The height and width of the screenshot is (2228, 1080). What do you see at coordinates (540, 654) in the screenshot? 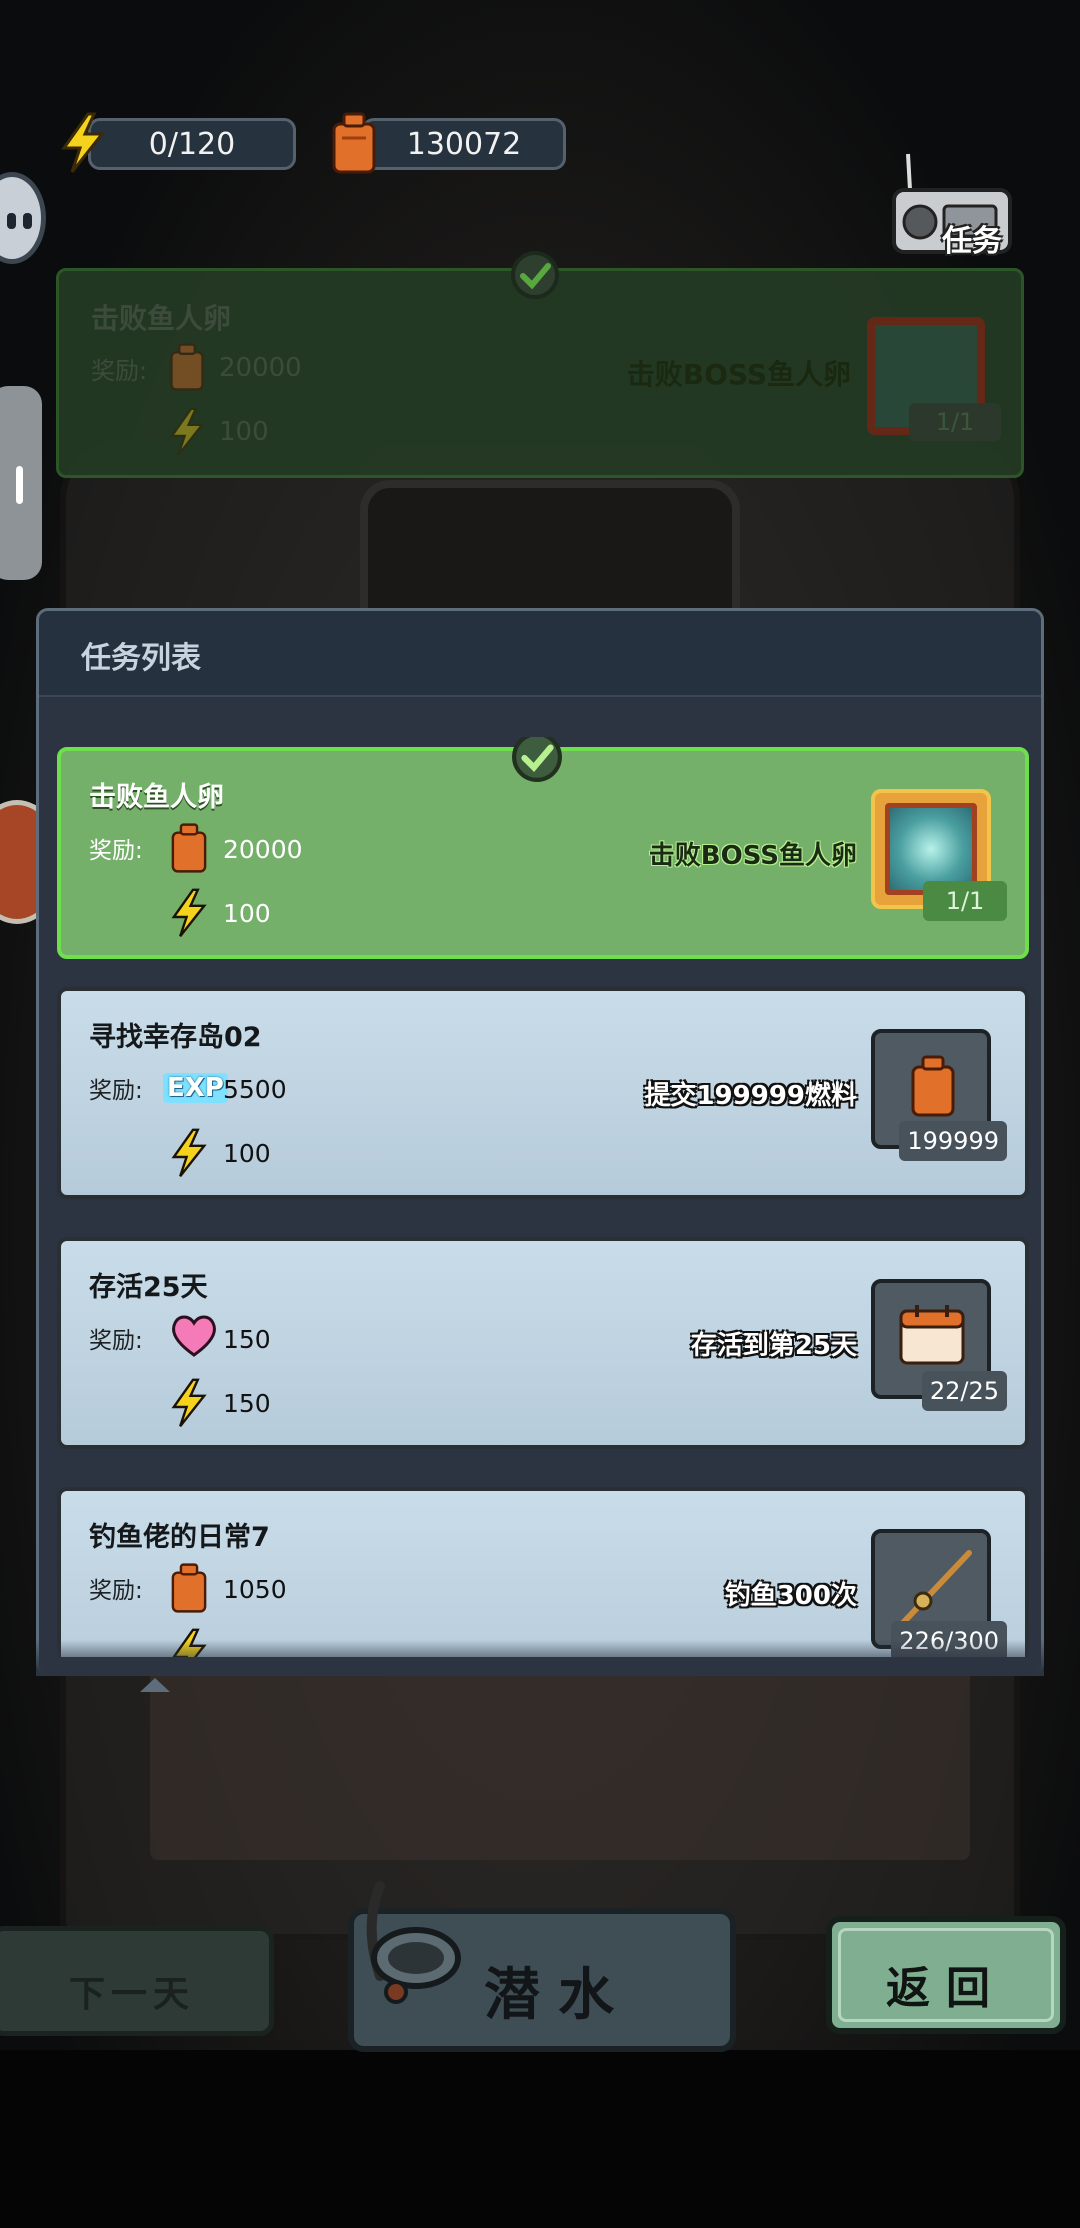
I see `task-list-header: 任务列表` at bounding box center [540, 654].